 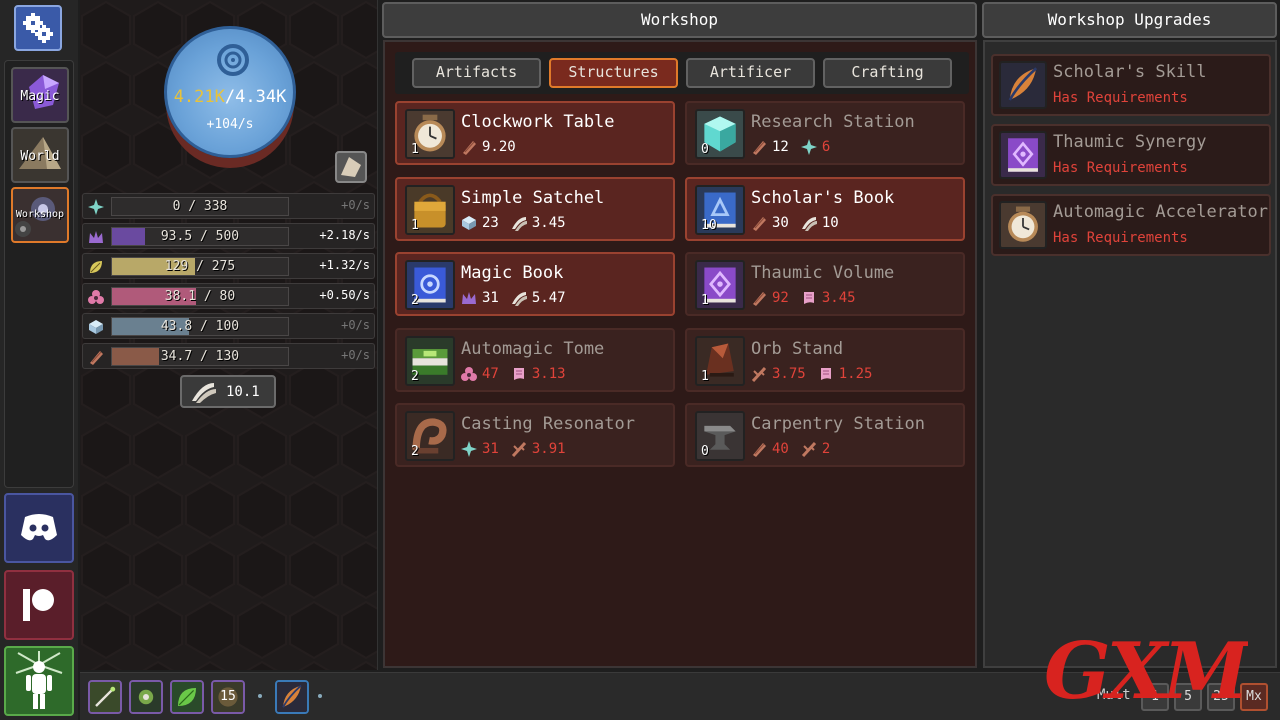 I want to click on branch-icon, so click(x=518, y=449).